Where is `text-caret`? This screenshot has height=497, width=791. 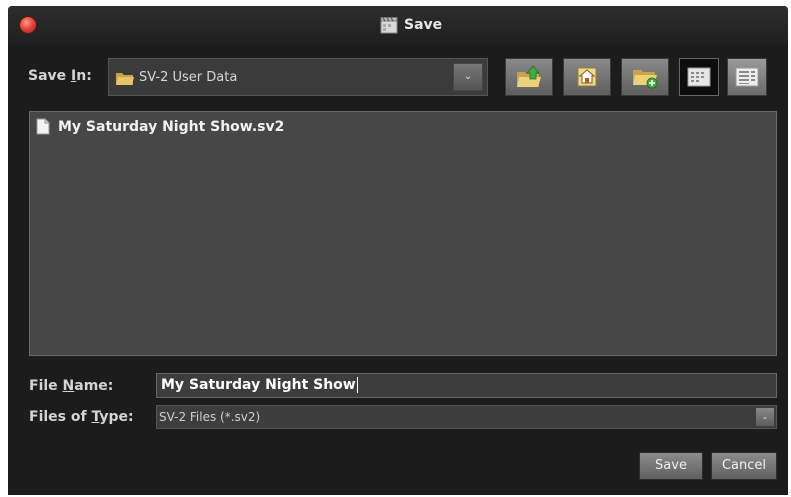
text-caret is located at coordinates (357, 385).